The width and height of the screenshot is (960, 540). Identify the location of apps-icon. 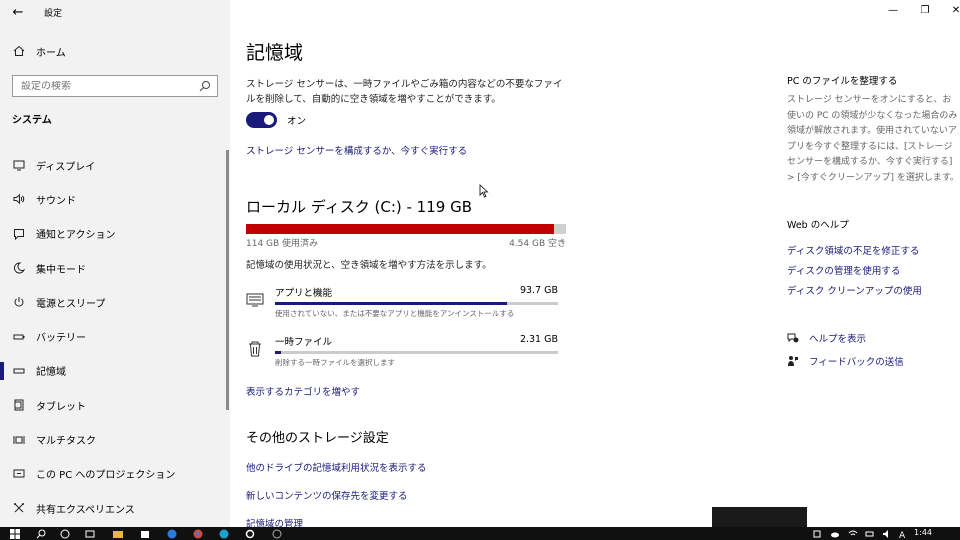
(255, 300).